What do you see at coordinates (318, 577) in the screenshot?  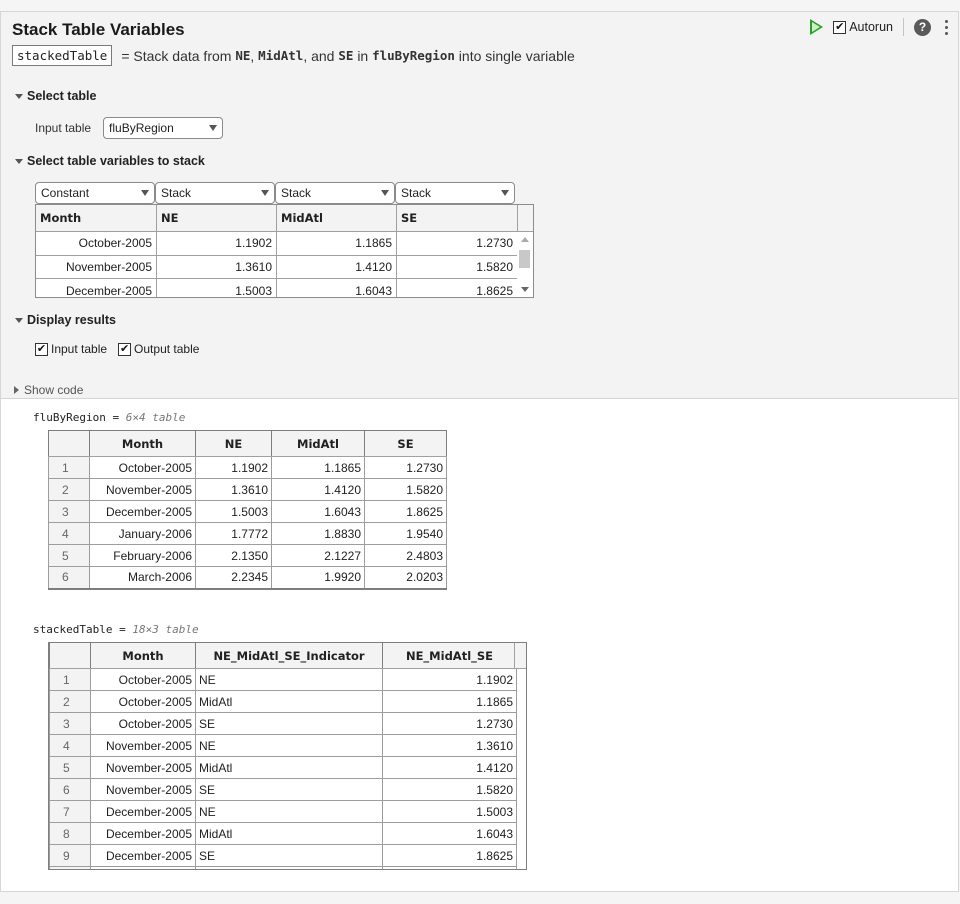 I see `table-cell: 1.9920` at bounding box center [318, 577].